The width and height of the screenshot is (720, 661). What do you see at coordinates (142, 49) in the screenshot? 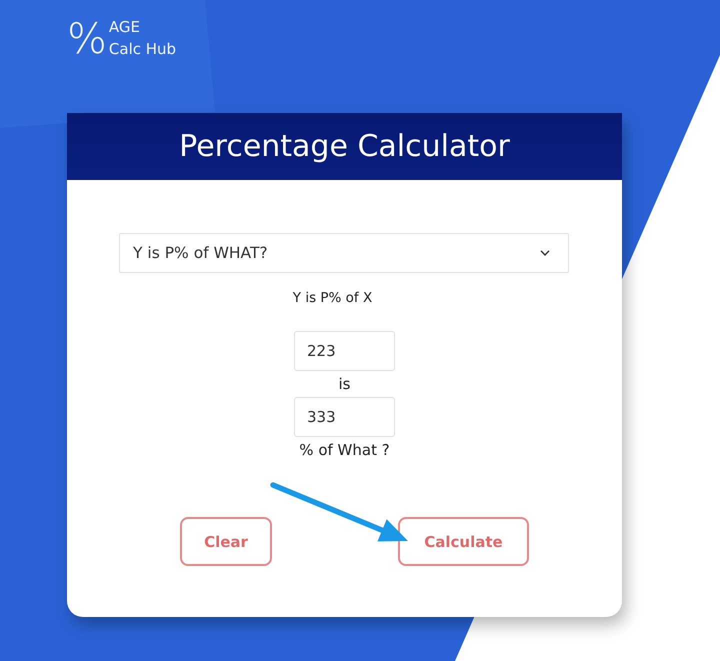
I see `logo-text: Calc Hub` at bounding box center [142, 49].